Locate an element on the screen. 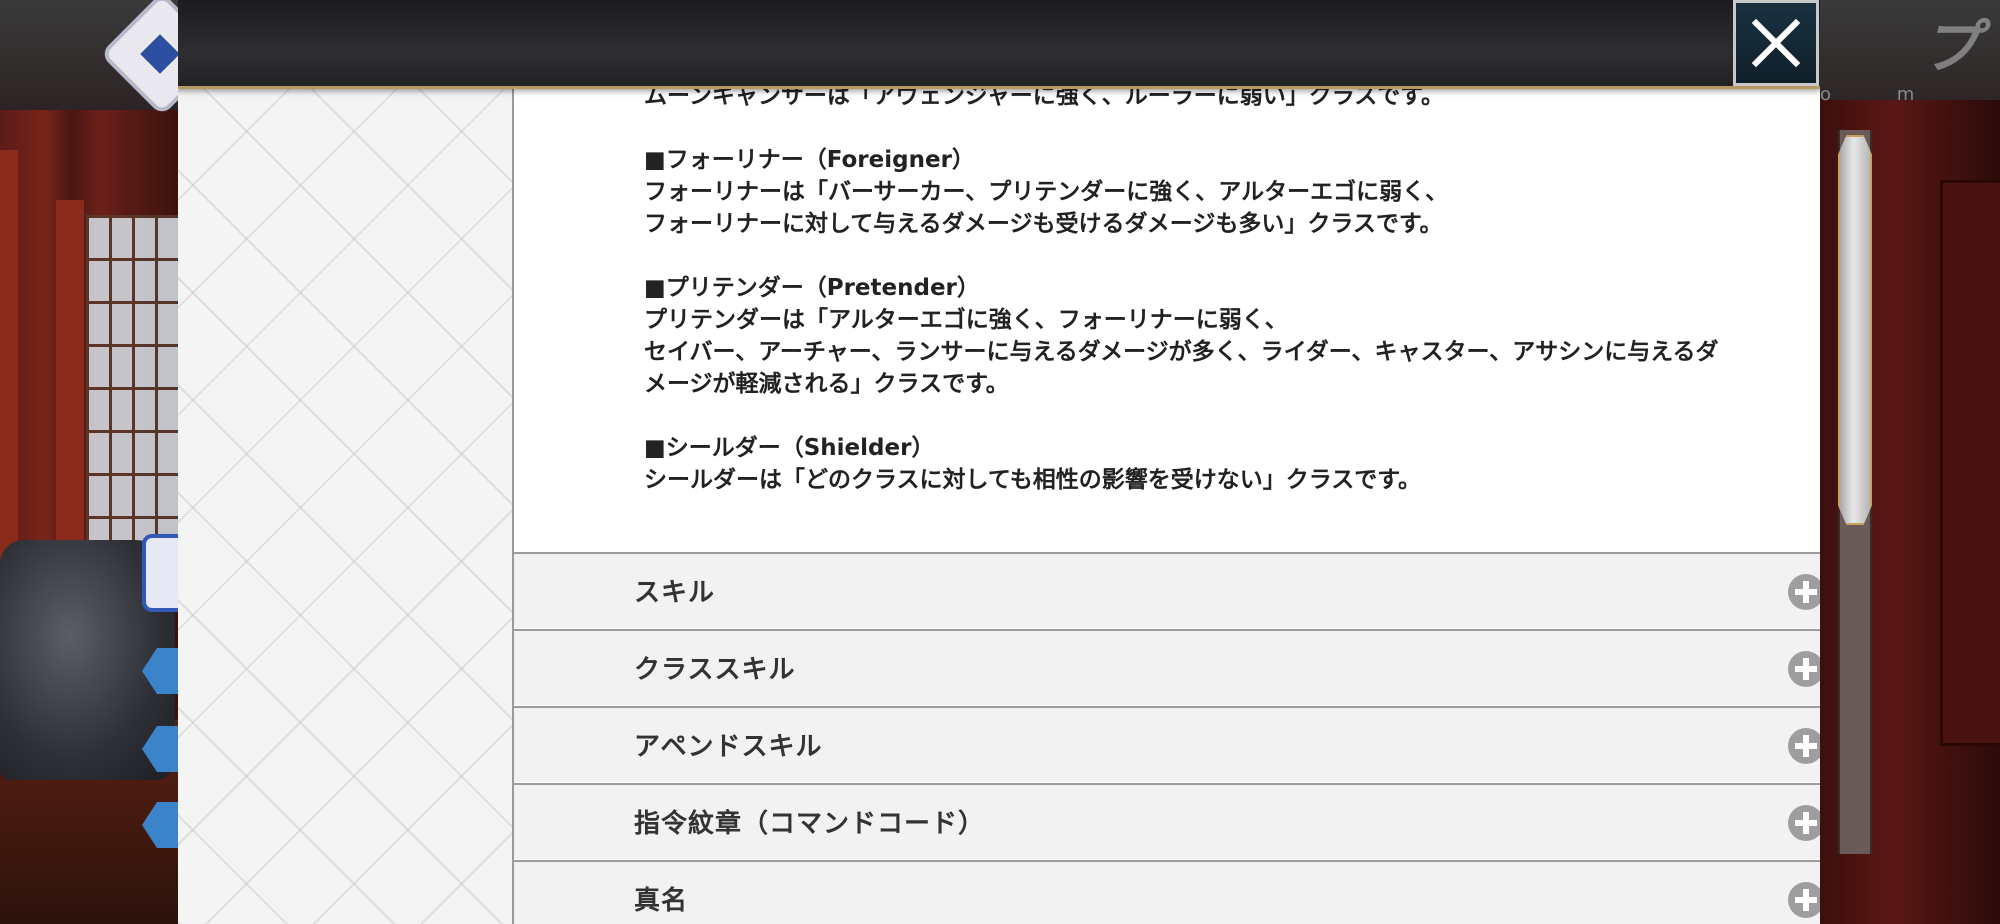 Image resolution: width=2000 pixels, height=924 pixels. accordion-class-skill: クラススキル is located at coordinates (1167, 667).